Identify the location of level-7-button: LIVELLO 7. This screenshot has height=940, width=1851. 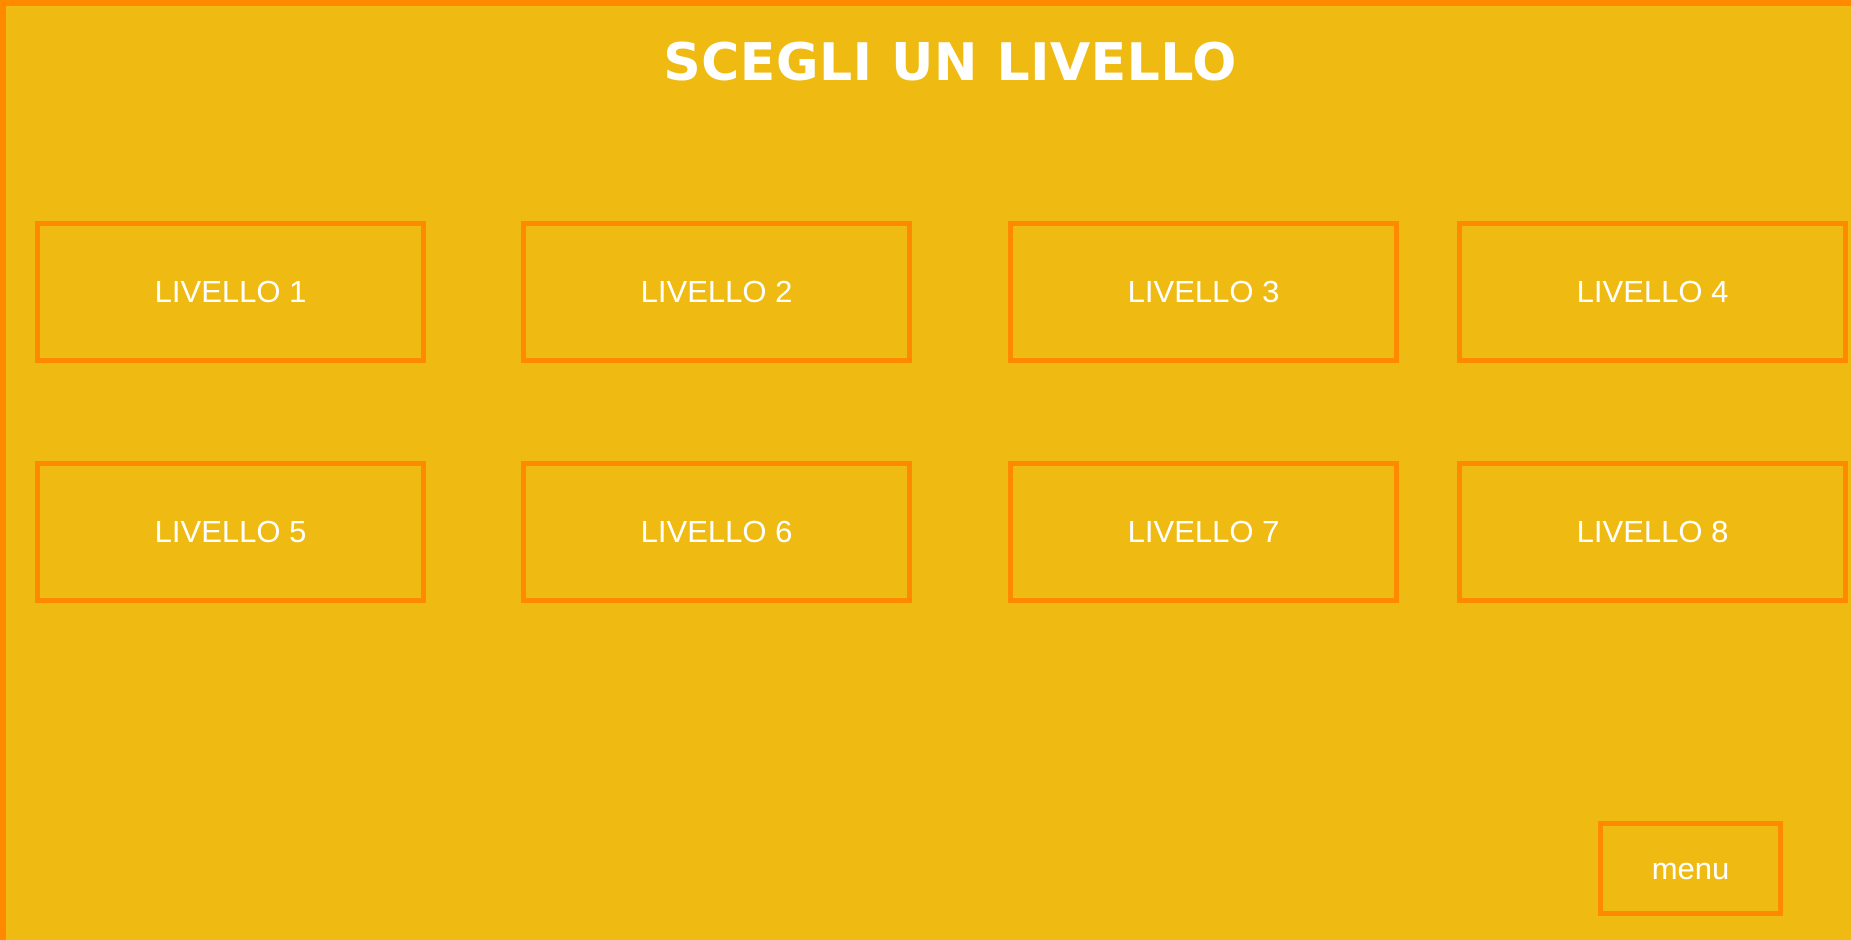
(1203, 532).